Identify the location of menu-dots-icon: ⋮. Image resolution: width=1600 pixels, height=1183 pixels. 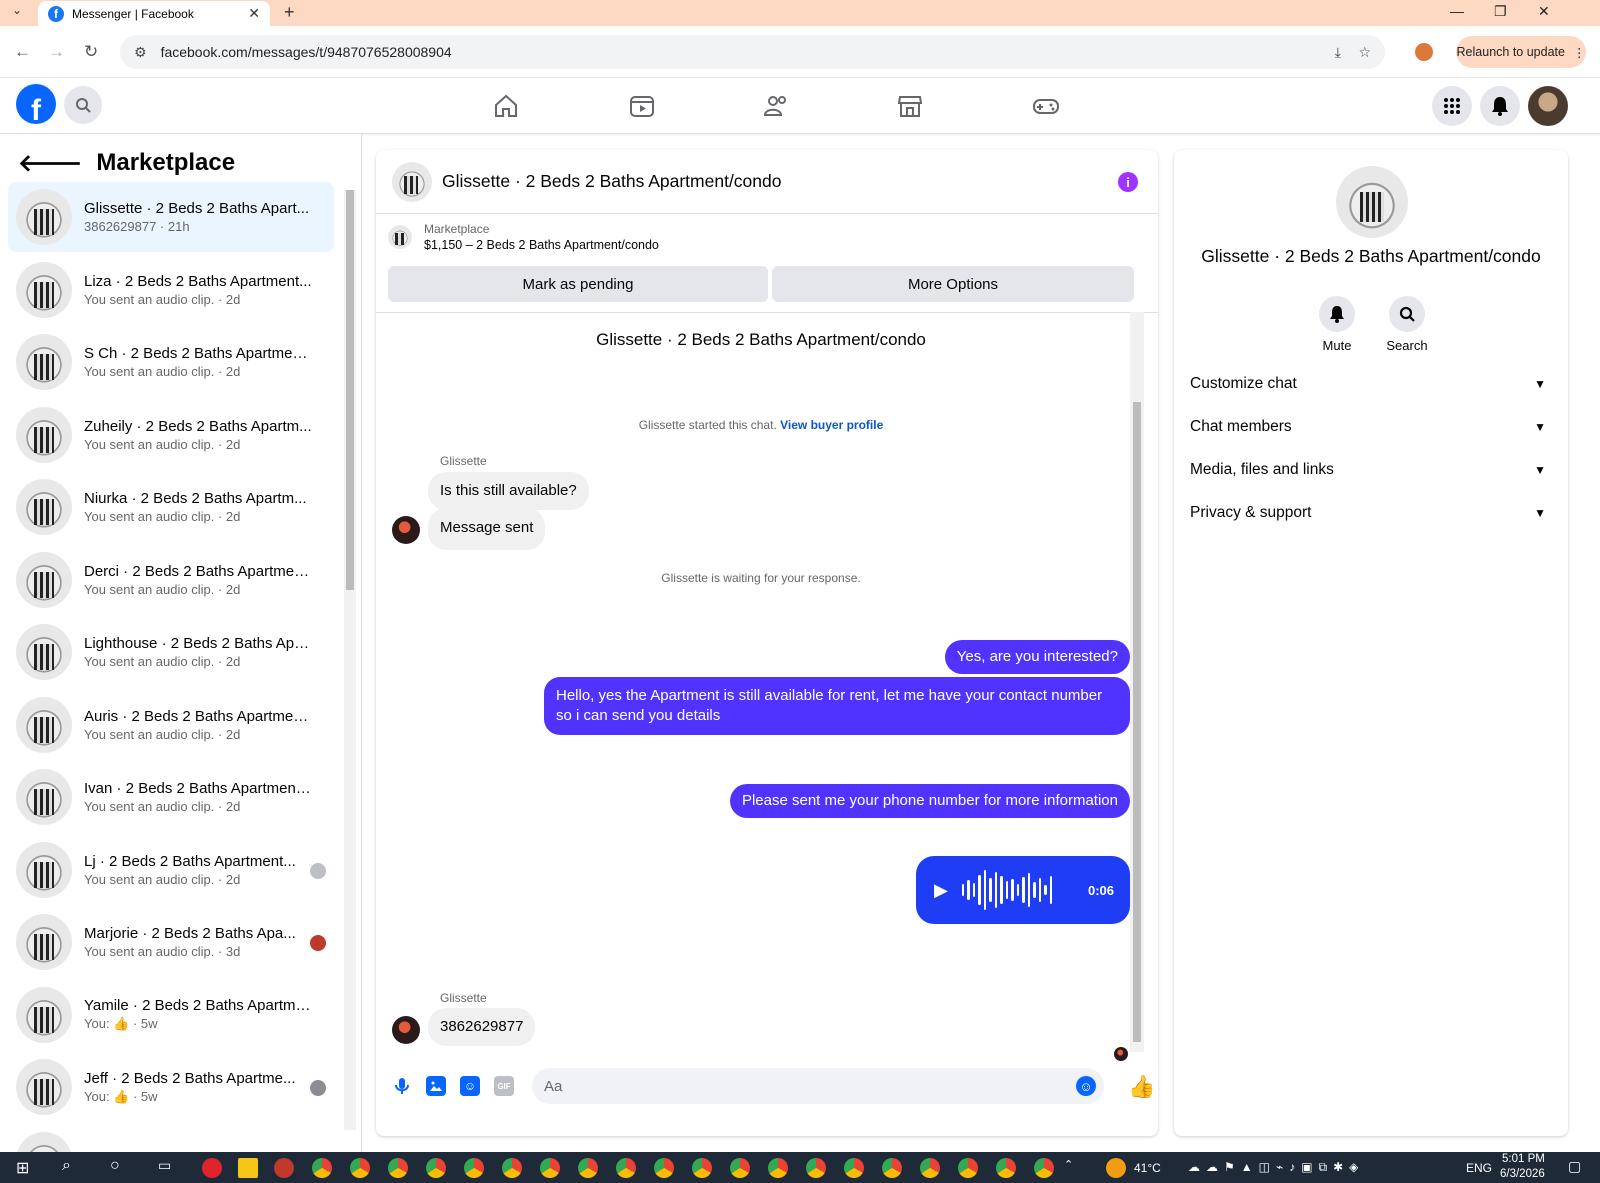
(1579, 52).